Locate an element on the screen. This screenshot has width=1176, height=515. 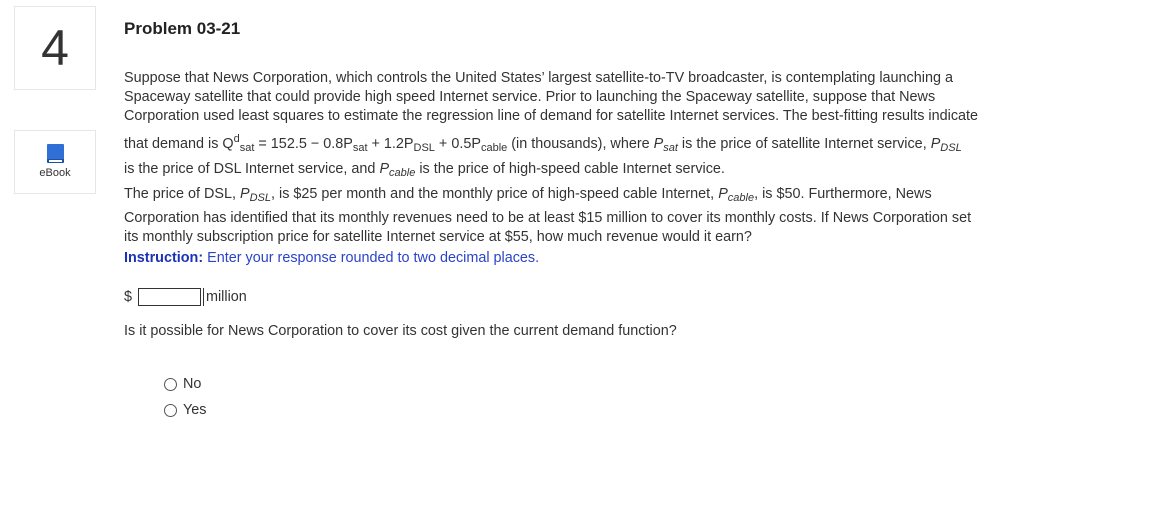
answer-row: $ million is located at coordinates (185, 297).